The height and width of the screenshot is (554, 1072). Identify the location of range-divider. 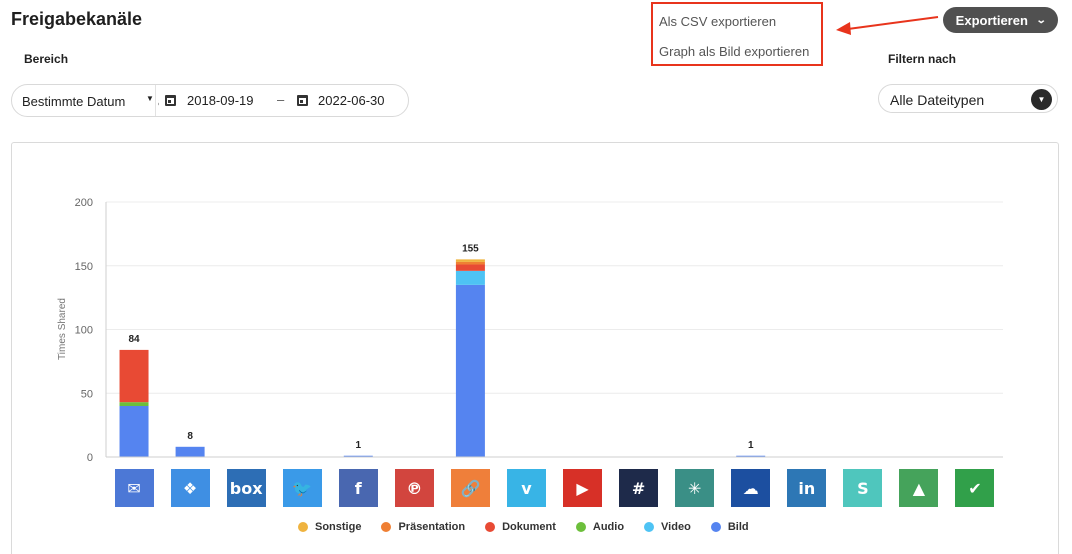
(155, 100).